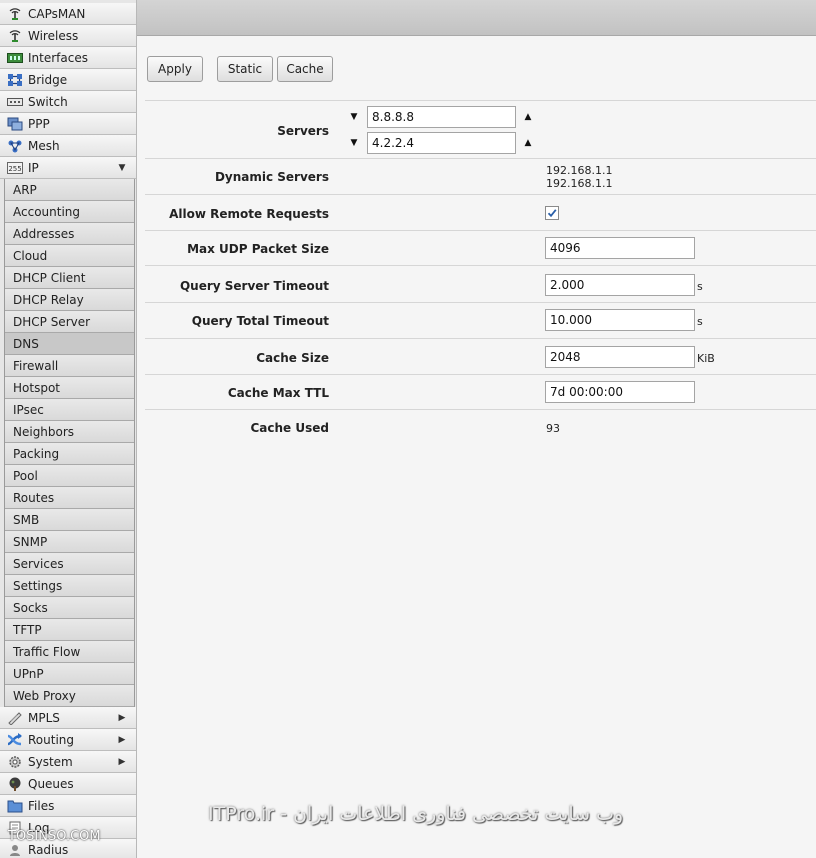 The height and width of the screenshot is (858, 816). What do you see at coordinates (69, 234) in the screenshot?
I see `ip-submenu-item-addresses: Addresses` at bounding box center [69, 234].